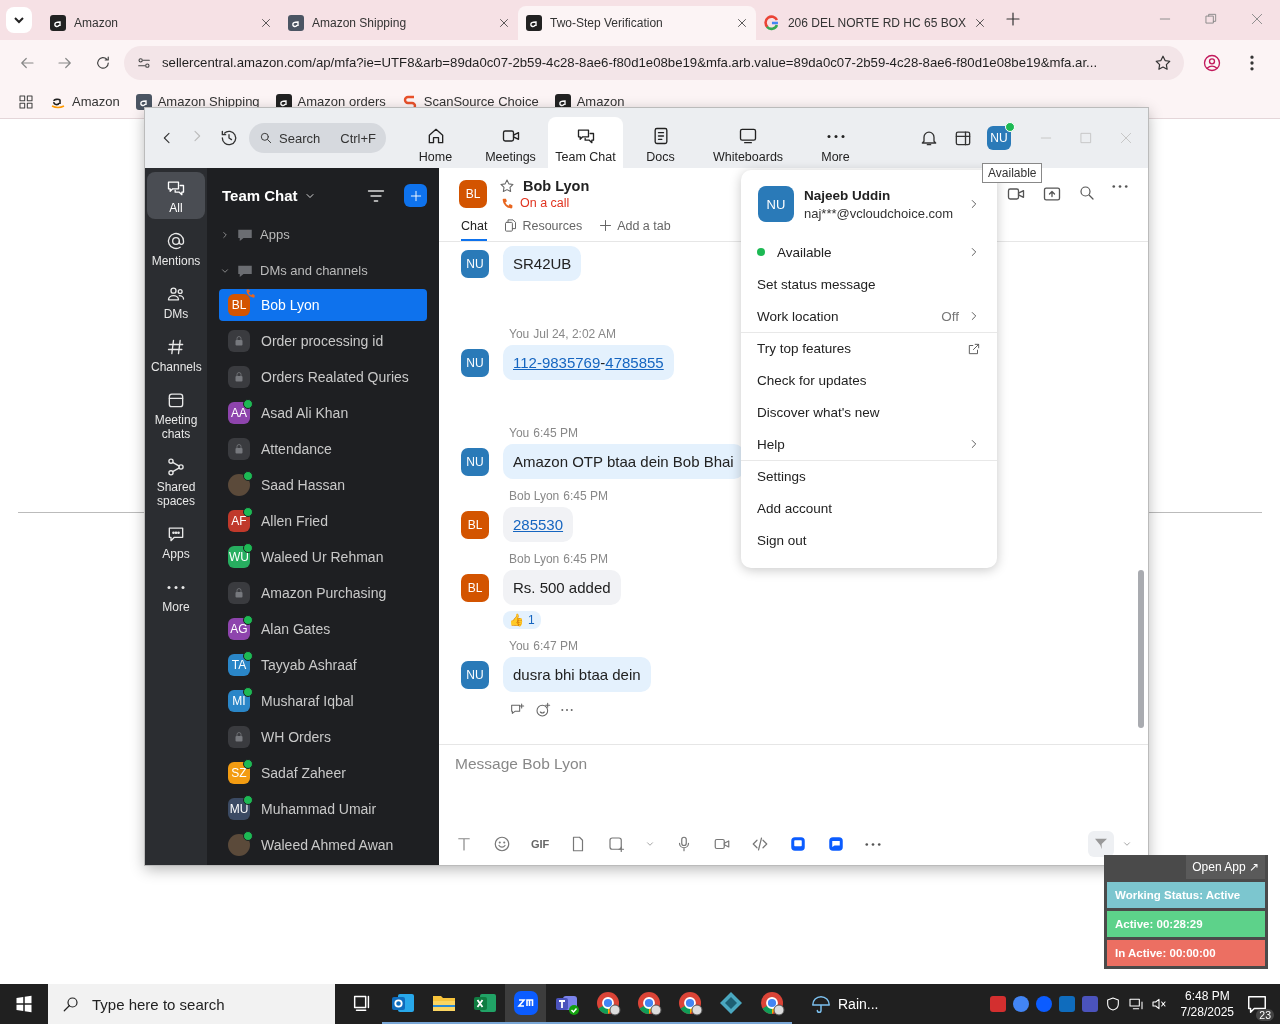 This screenshot has height=1024, width=1280. I want to click on menu-item: Available, so click(869, 252).